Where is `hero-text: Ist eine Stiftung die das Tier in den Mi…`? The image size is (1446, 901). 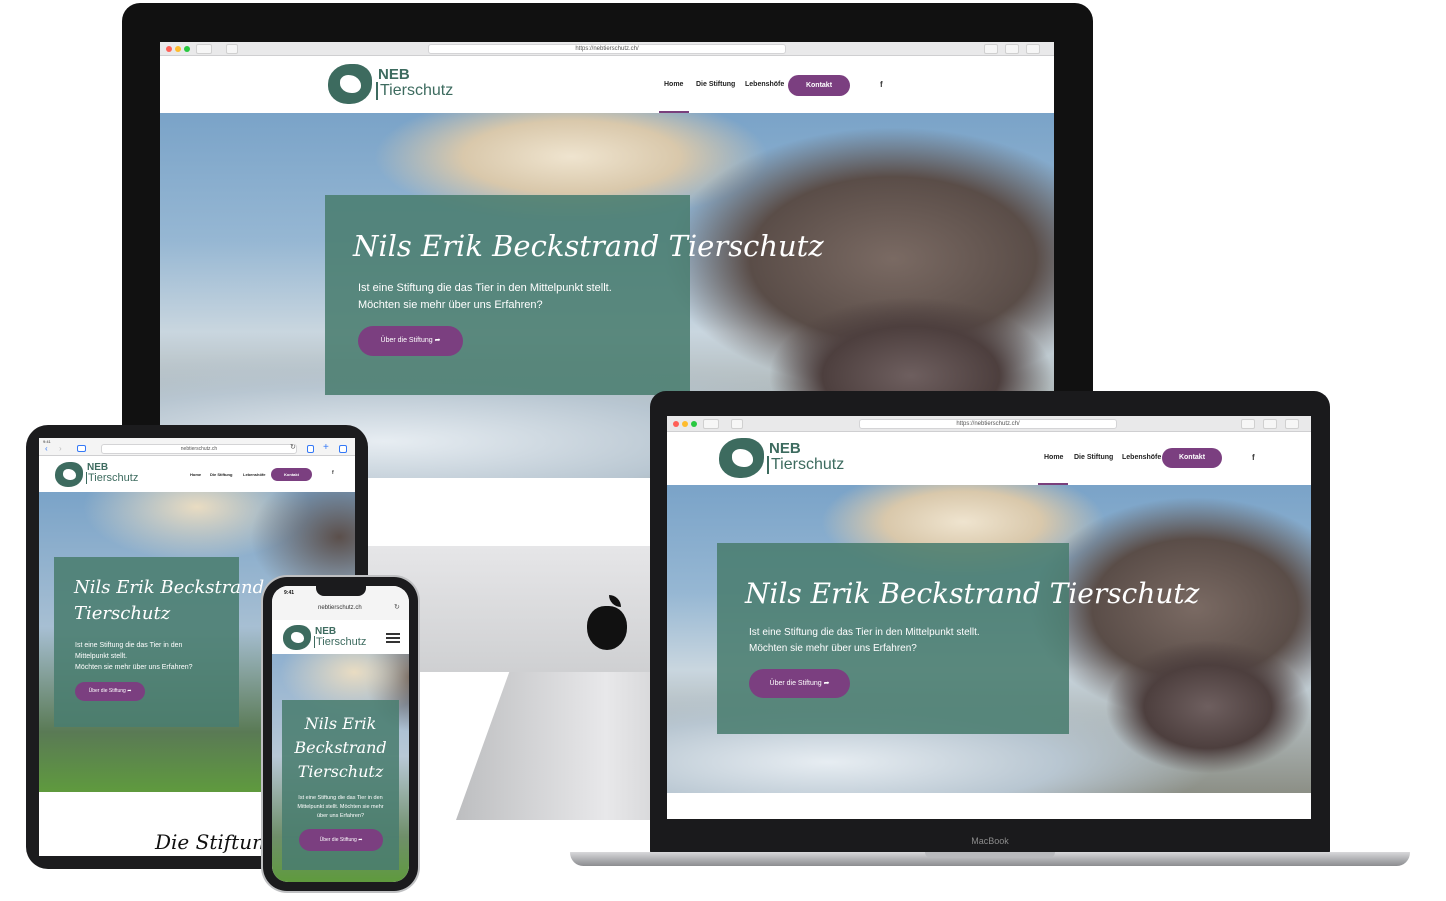 hero-text: Ist eine Stiftung die das Tier in den Mi… is located at coordinates (340, 807).